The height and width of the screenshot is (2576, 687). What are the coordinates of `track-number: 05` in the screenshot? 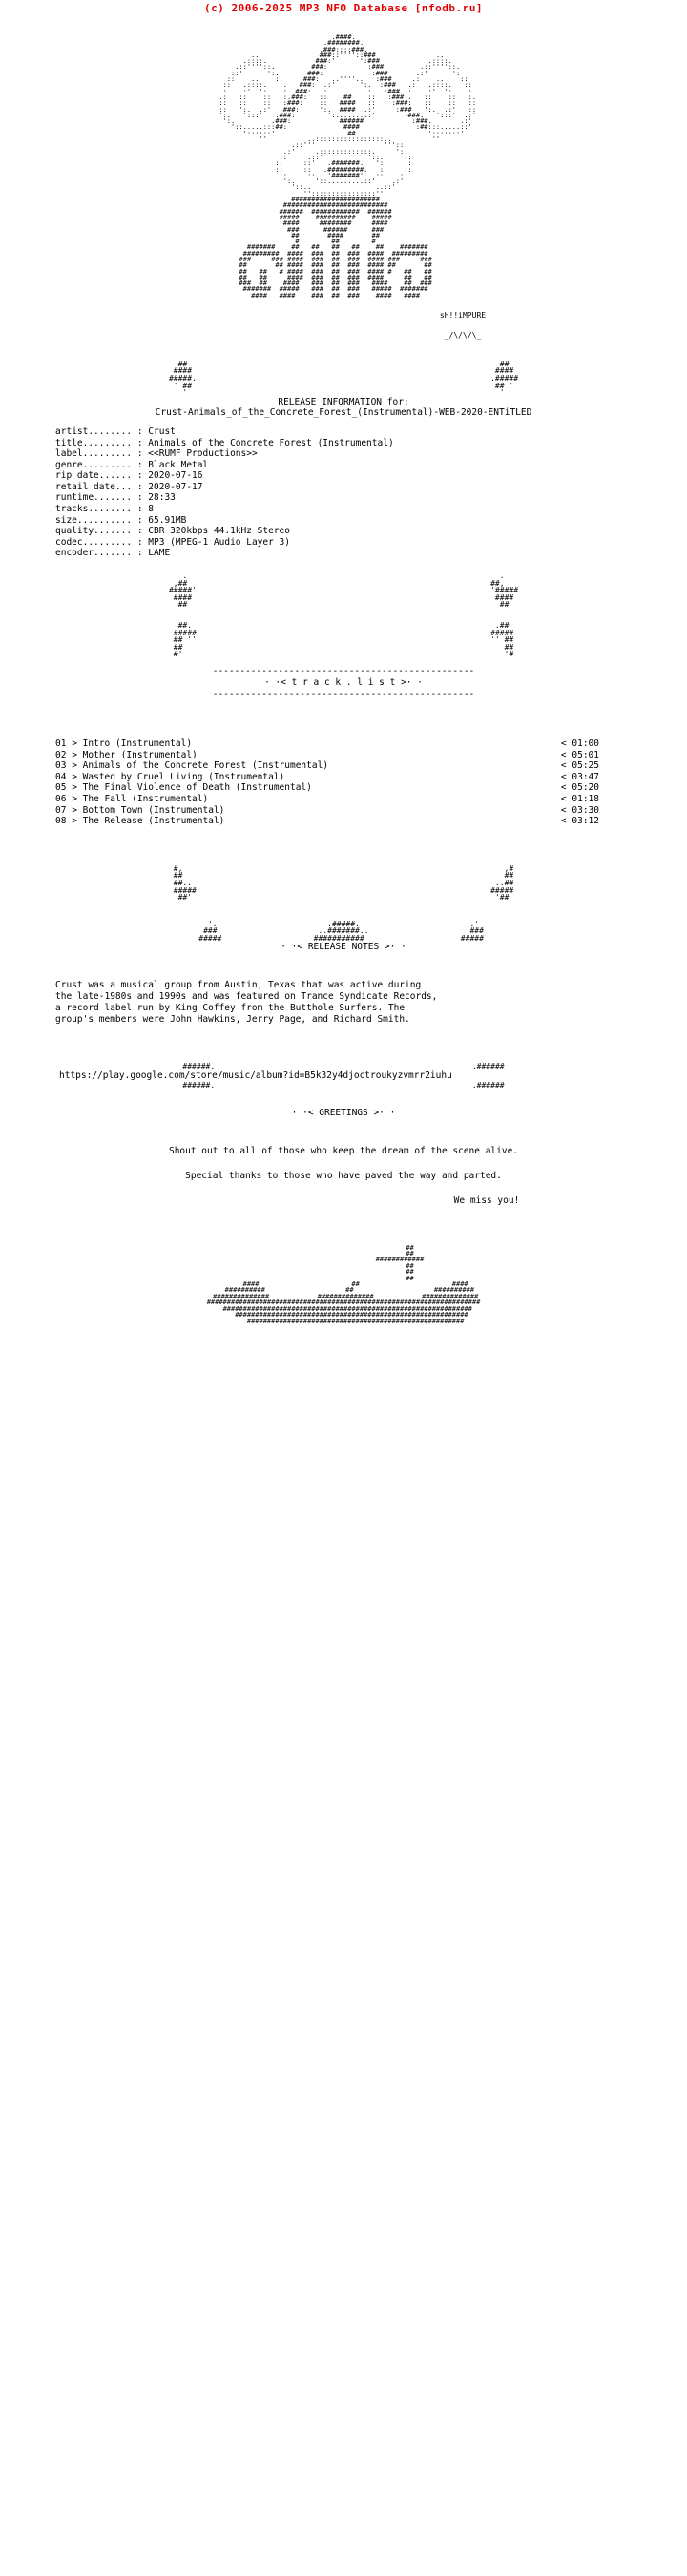 It's located at (61, 788).